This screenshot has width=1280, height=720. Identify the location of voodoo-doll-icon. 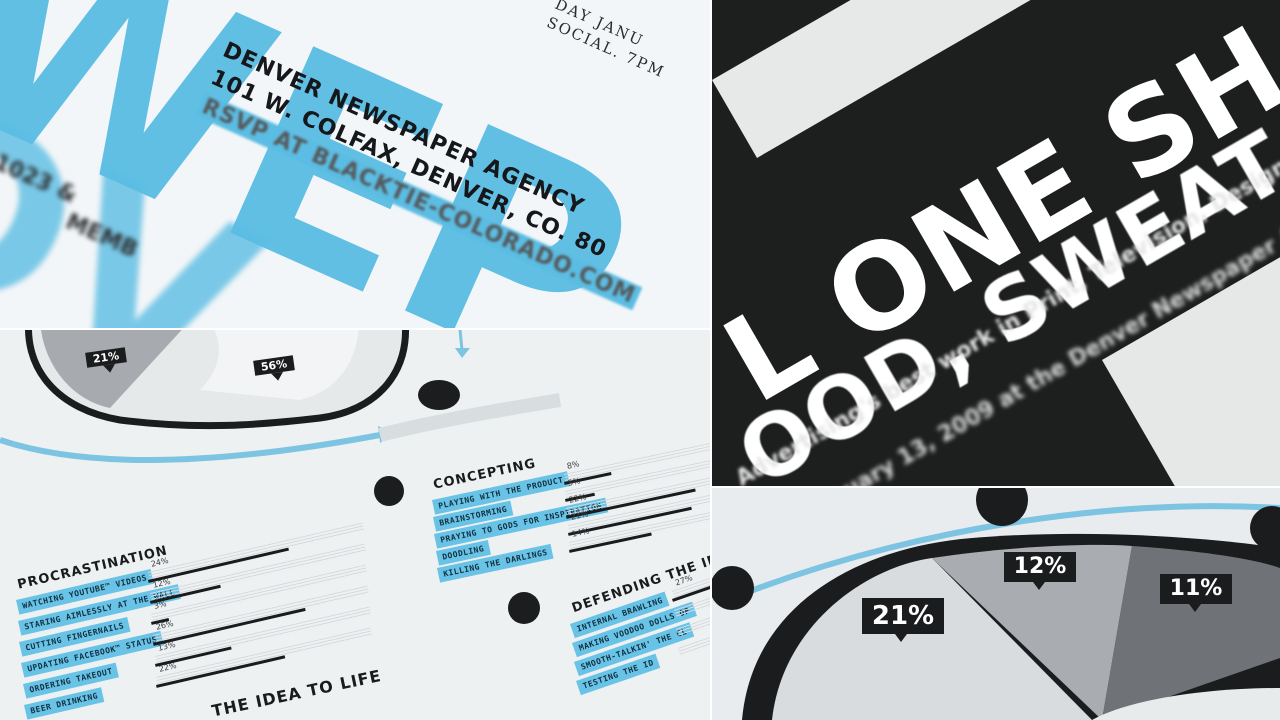
(524, 608).